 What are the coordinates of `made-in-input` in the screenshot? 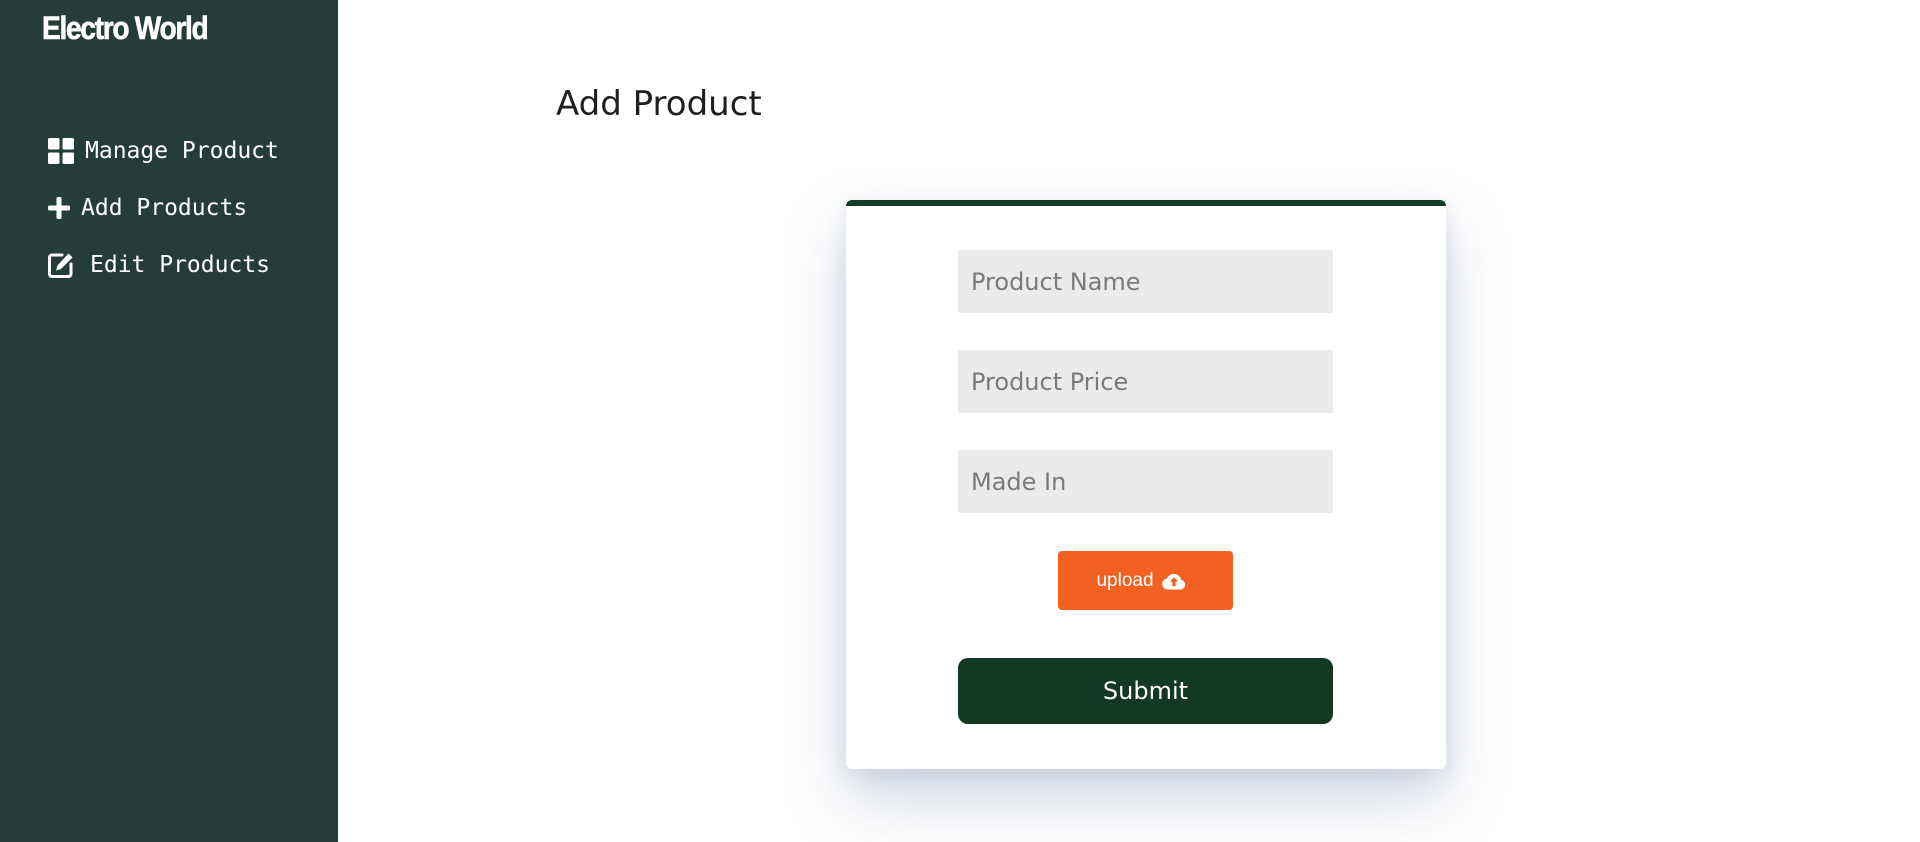 It's located at (1145, 481).